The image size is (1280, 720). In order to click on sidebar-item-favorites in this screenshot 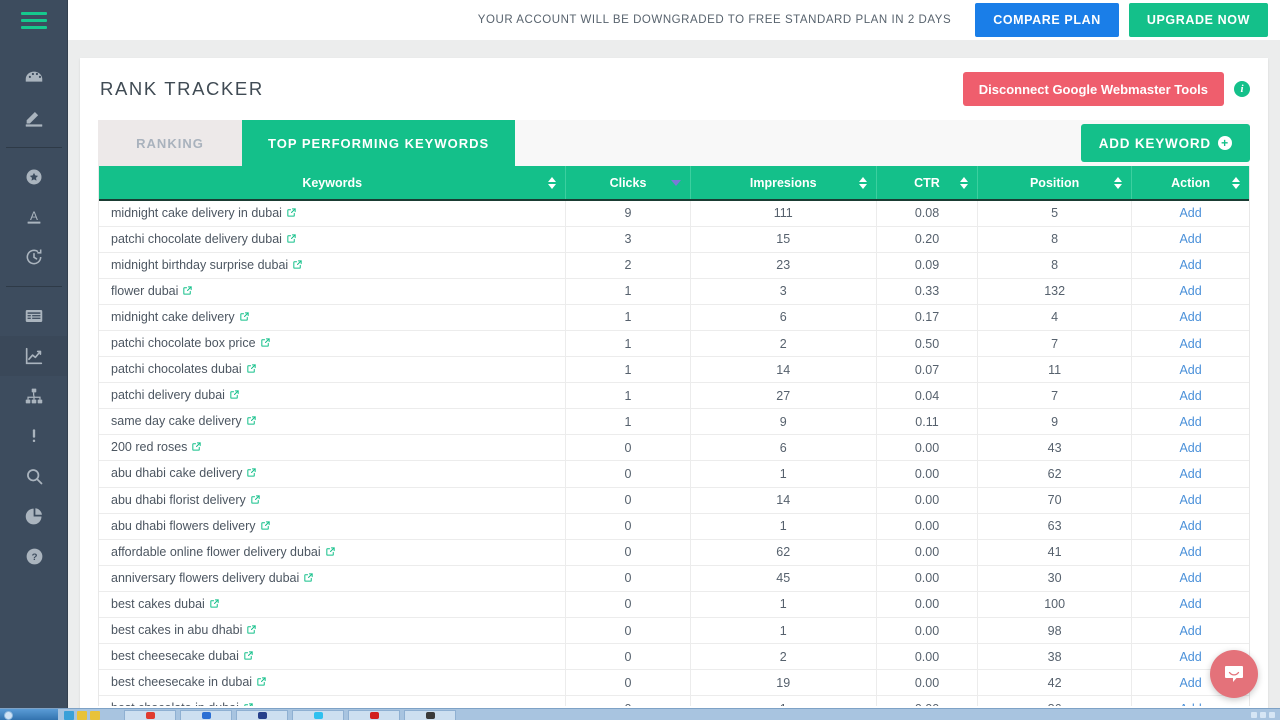, I will do `click(34, 177)`.